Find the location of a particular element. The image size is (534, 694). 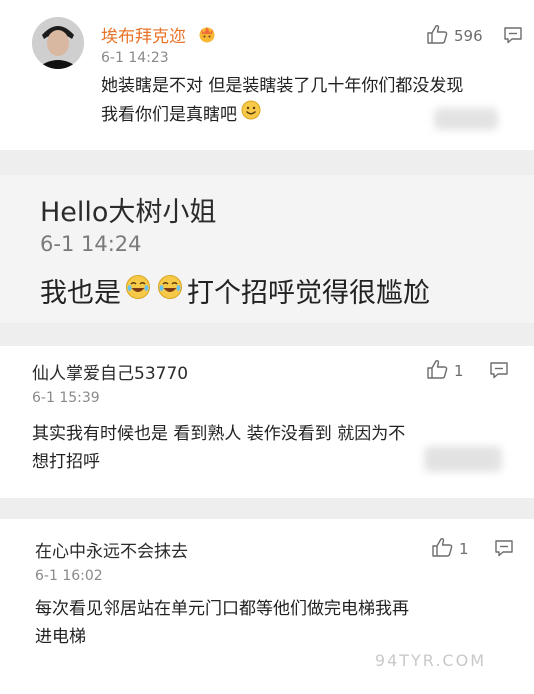

comment-text-line: 每次看见邻居站在单元门口都等他们做完电梯我再 is located at coordinates (222, 609).